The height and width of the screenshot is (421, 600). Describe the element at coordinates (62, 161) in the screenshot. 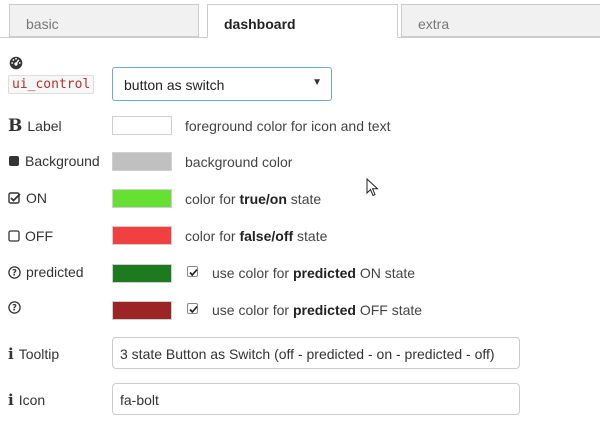

I see `background-text: Background` at that location.